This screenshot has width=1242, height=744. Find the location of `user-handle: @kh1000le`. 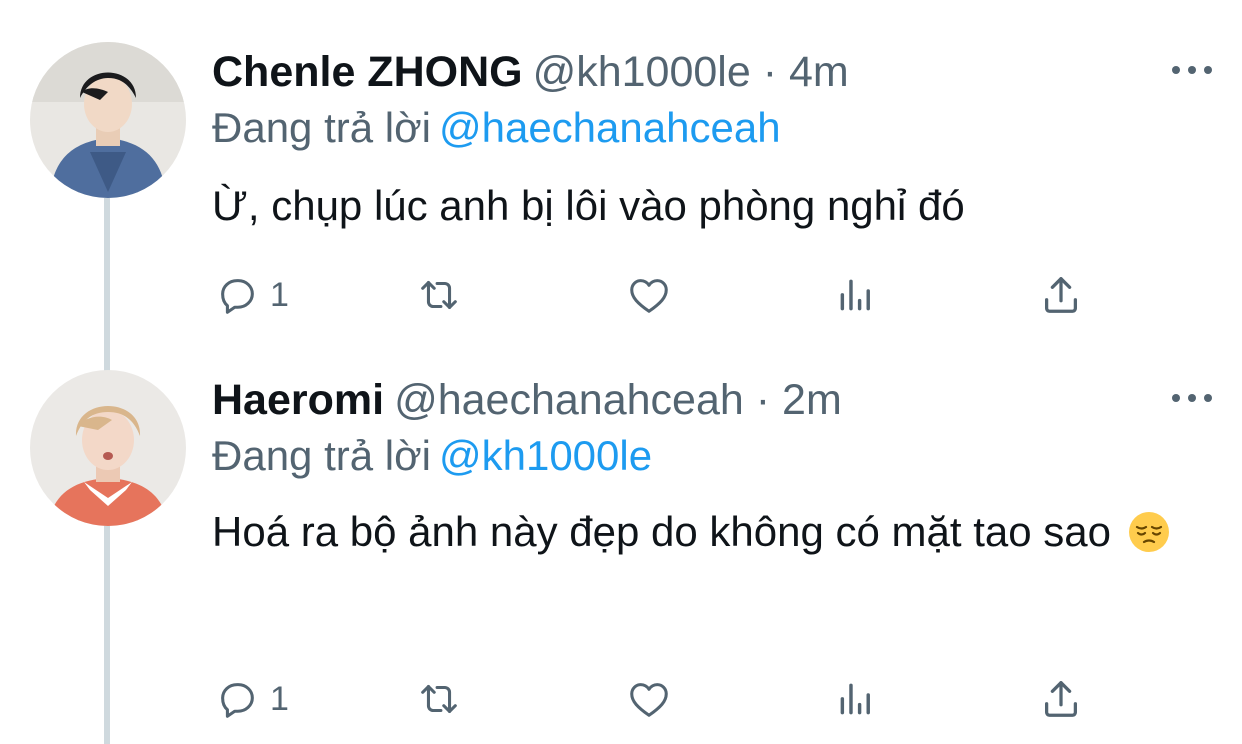

user-handle: @kh1000le is located at coordinates (642, 72).